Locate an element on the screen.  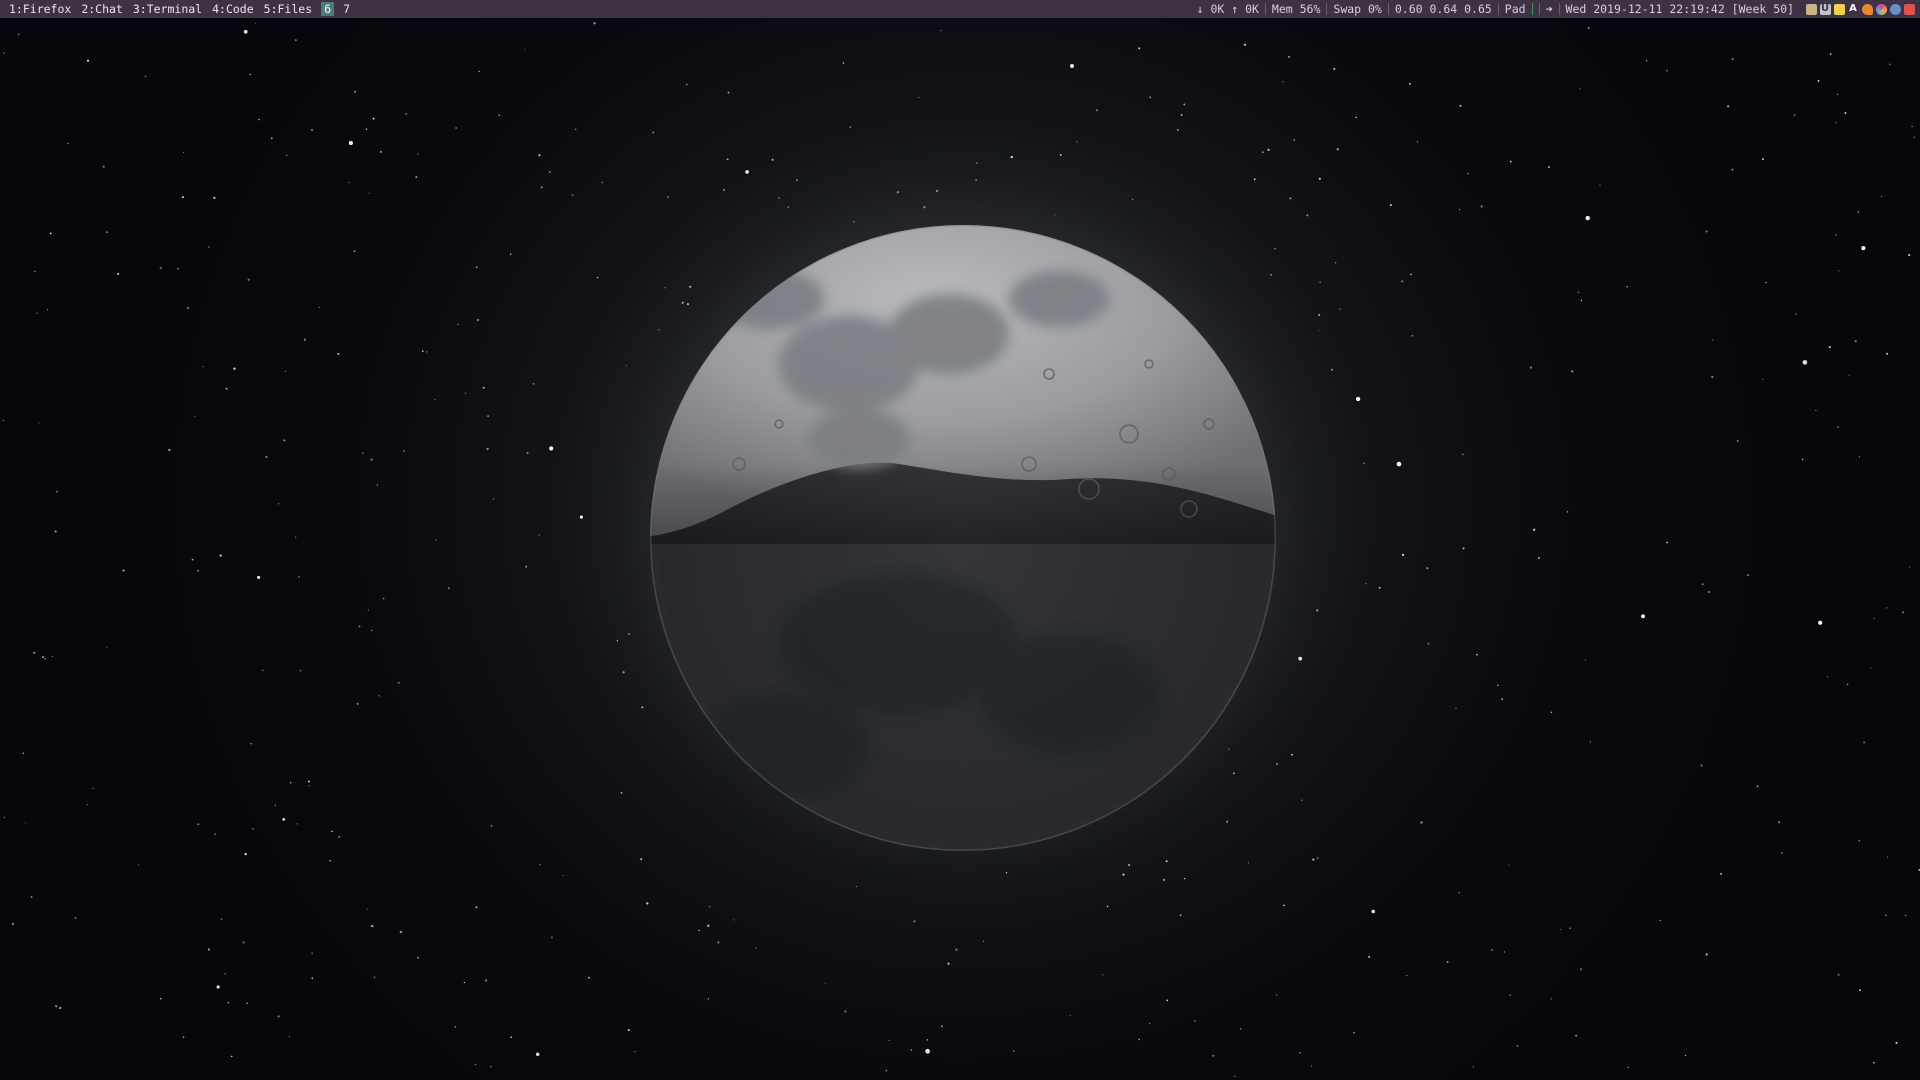
system-tray: U A is located at coordinates (1858, 9).